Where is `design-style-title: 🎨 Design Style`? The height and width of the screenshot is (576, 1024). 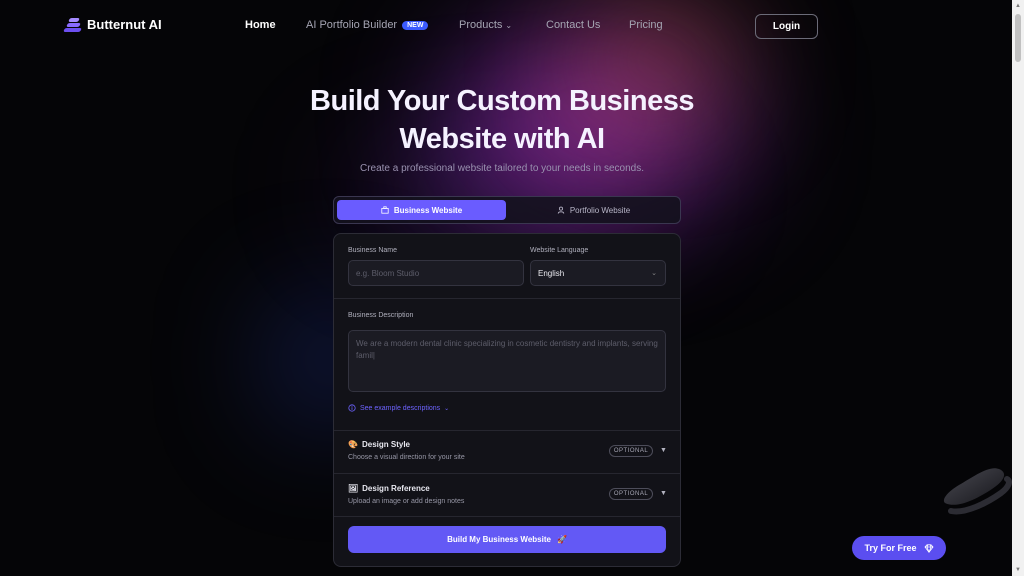 design-style-title: 🎨 Design Style is located at coordinates (379, 444).